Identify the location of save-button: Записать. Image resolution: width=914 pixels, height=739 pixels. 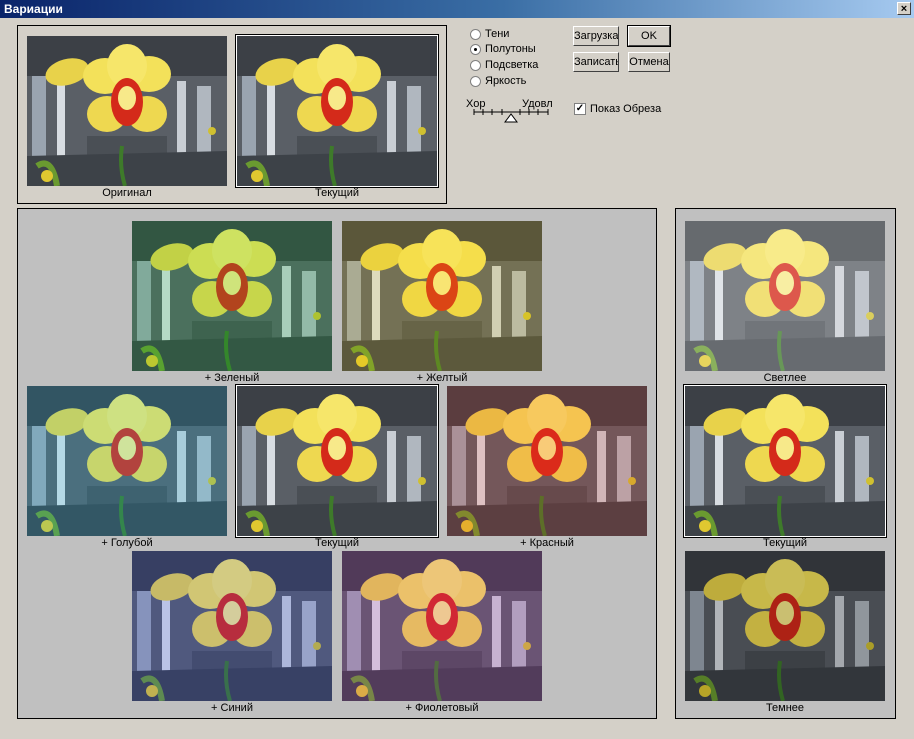
(596, 62).